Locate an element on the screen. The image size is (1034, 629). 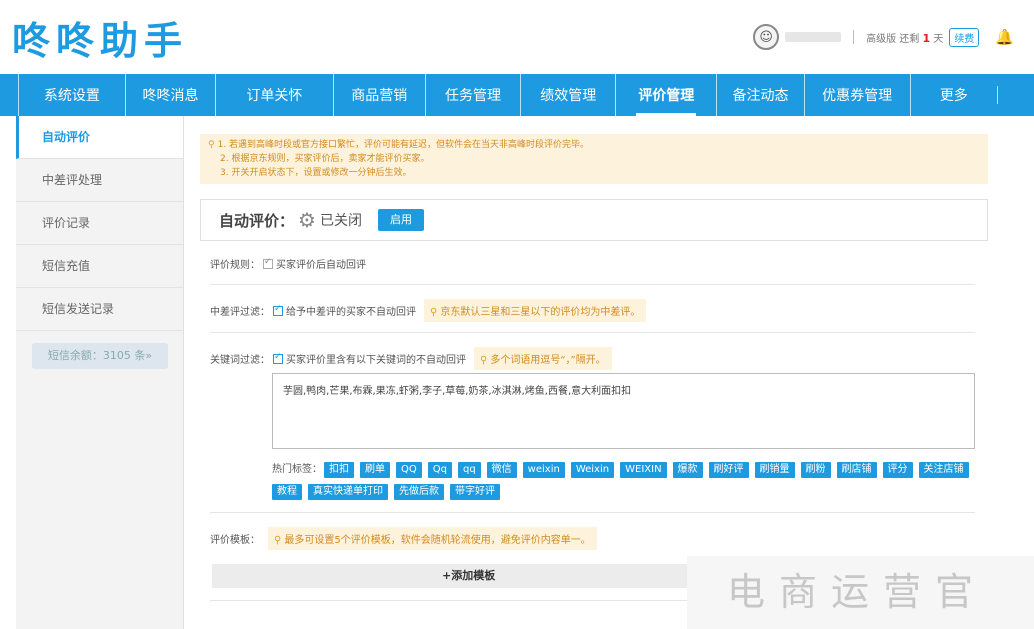
auto-review-status: 自动评价： ⚙ 已关闭 启用 is located at coordinates (594, 220).